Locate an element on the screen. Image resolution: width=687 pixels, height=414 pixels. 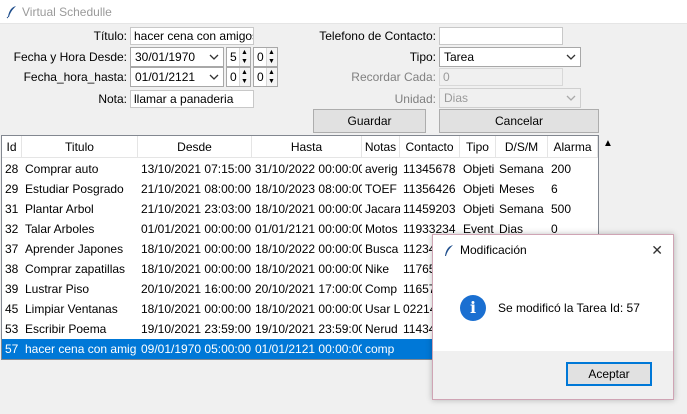
cell-notas: averig is located at coordinates (381, 169).